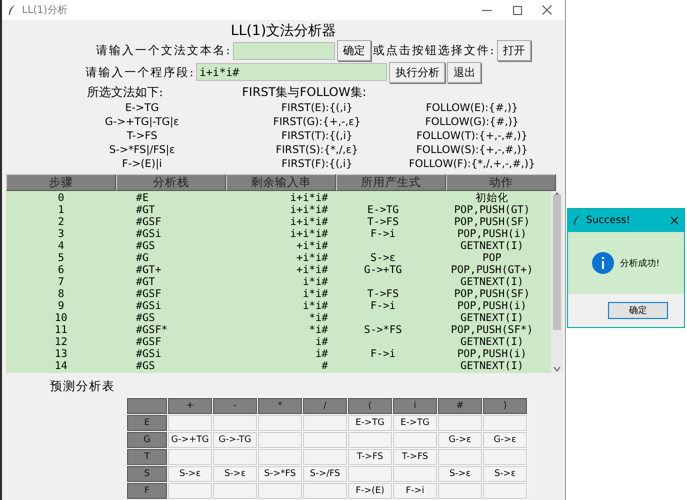 The width and height of the screenshot is (687, 500). Describe the element at coordinates (317, 150) in the screenshot. I see `first-set-text: FIRST(S):{*,/,ε}` at that location.